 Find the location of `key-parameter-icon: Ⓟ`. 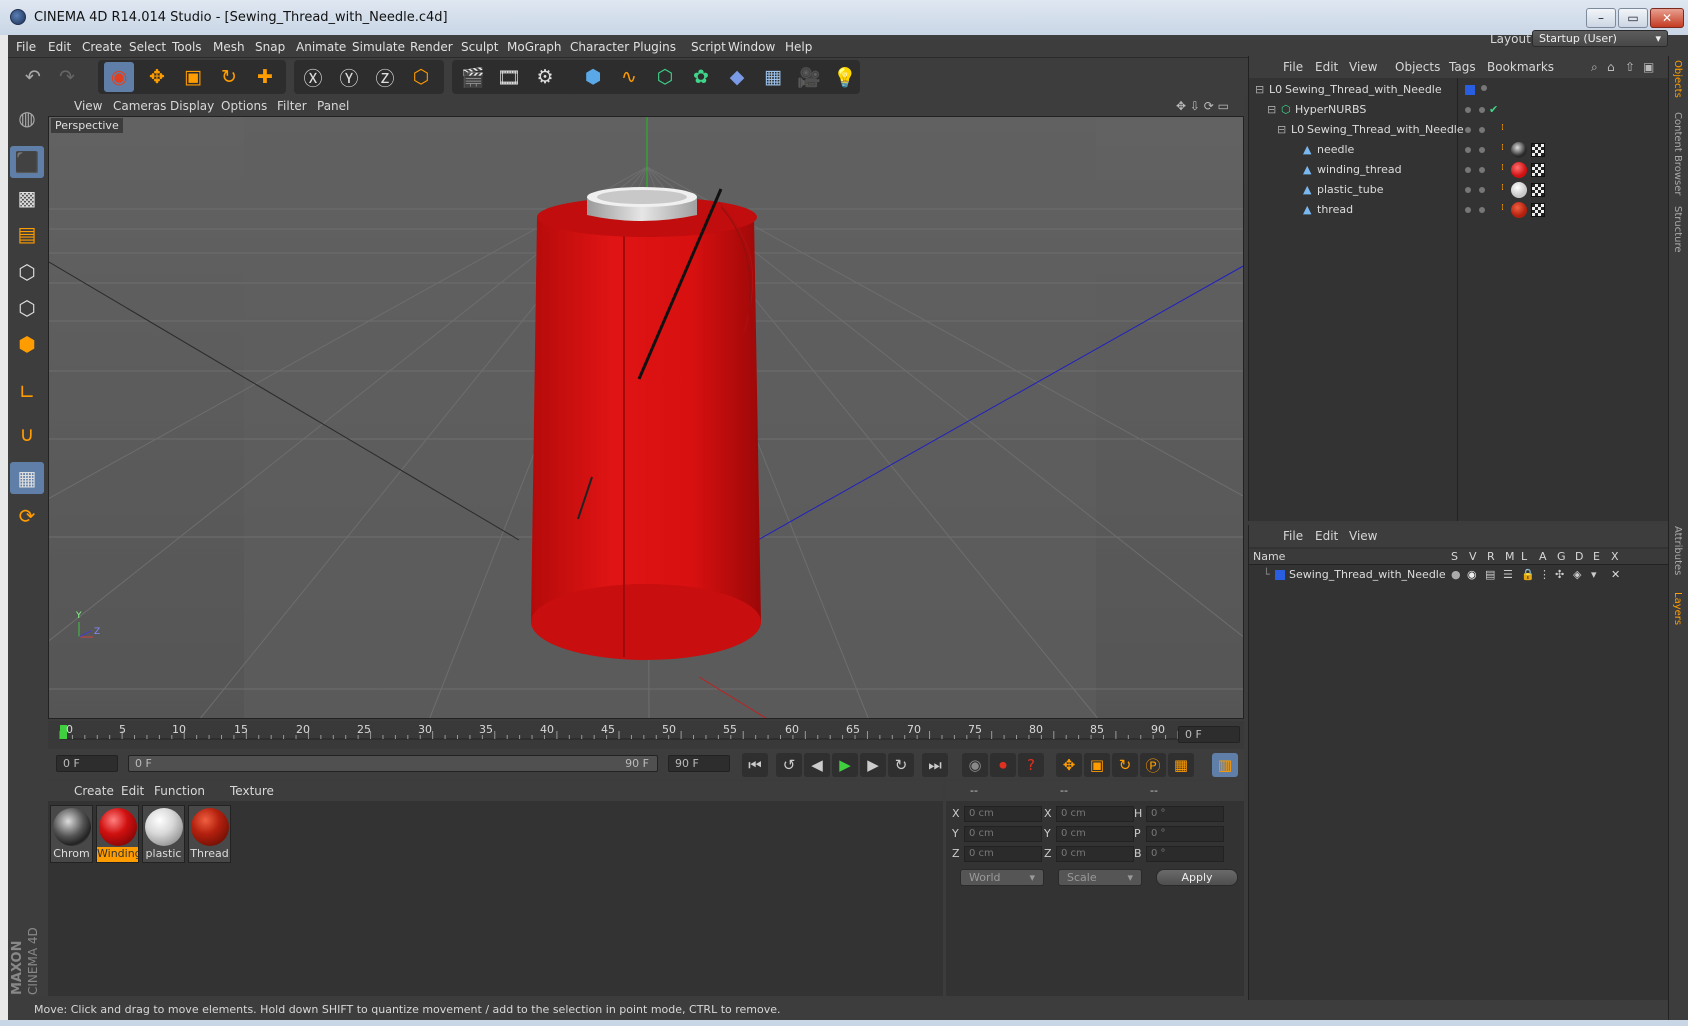

key-parameter-icon: Ⓟ is located at coordinates (1153, 765).